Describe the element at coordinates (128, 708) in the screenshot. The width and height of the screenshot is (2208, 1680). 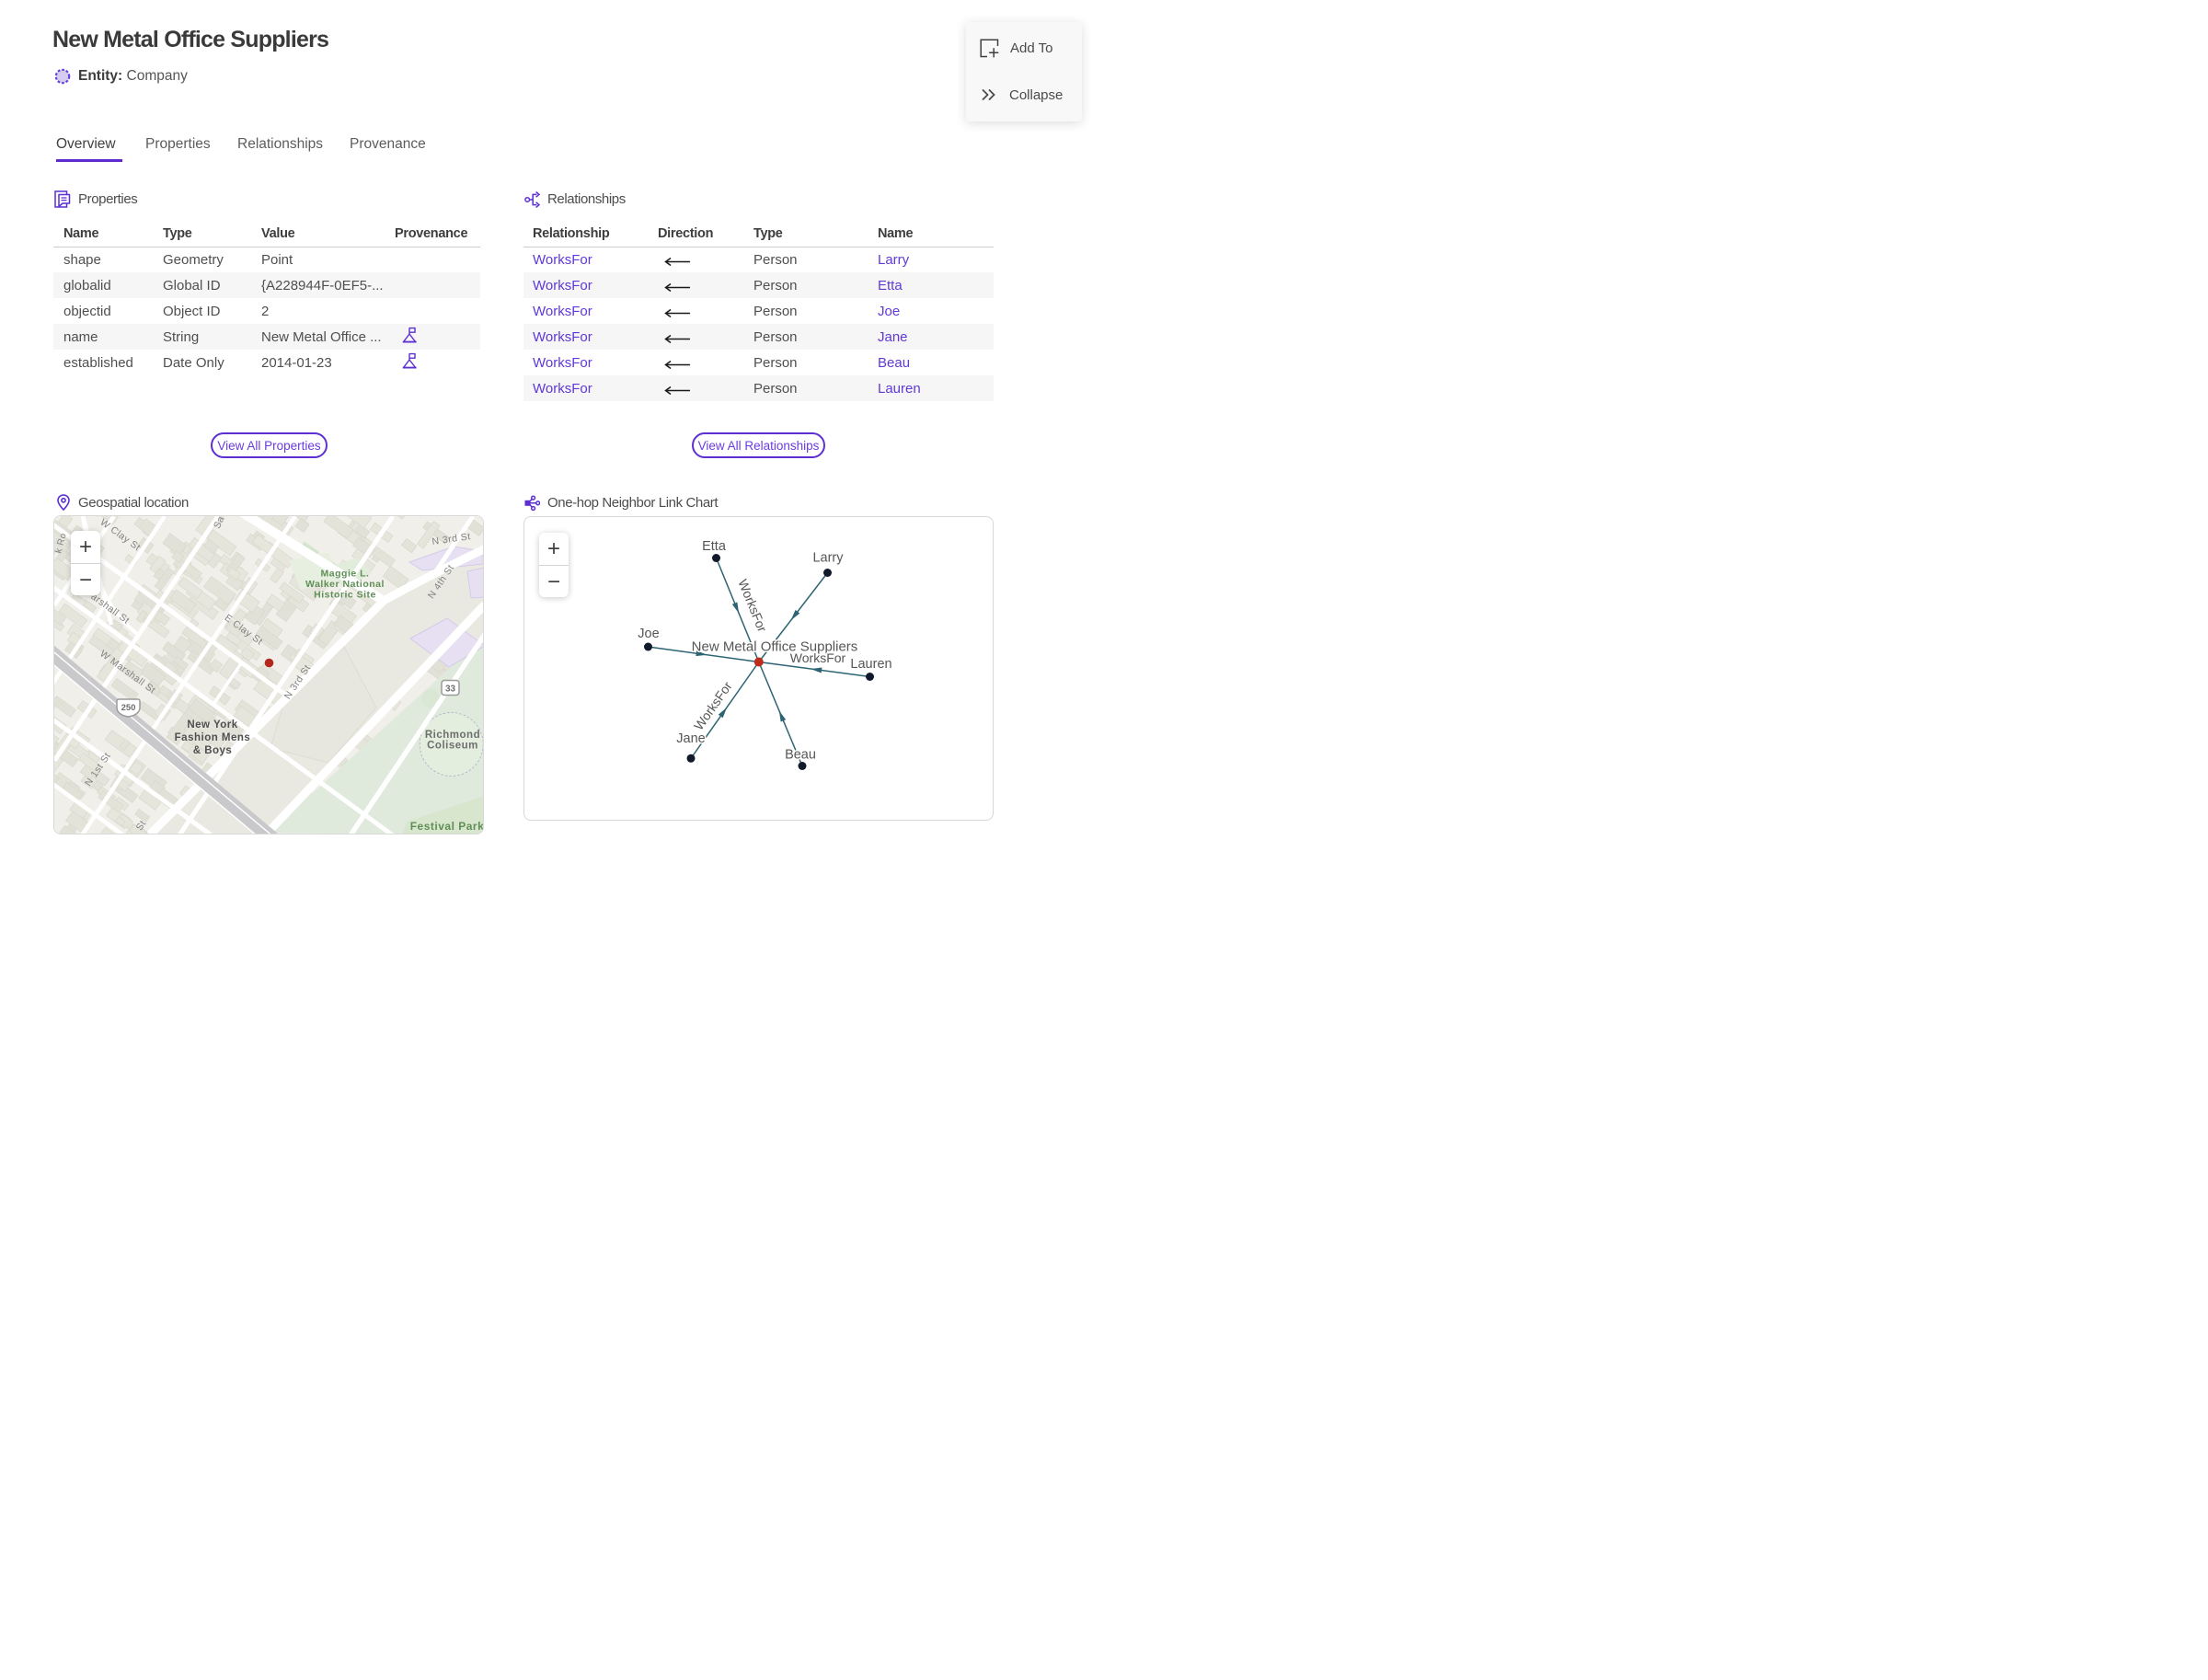
I see `svg-text: 250` at that location.